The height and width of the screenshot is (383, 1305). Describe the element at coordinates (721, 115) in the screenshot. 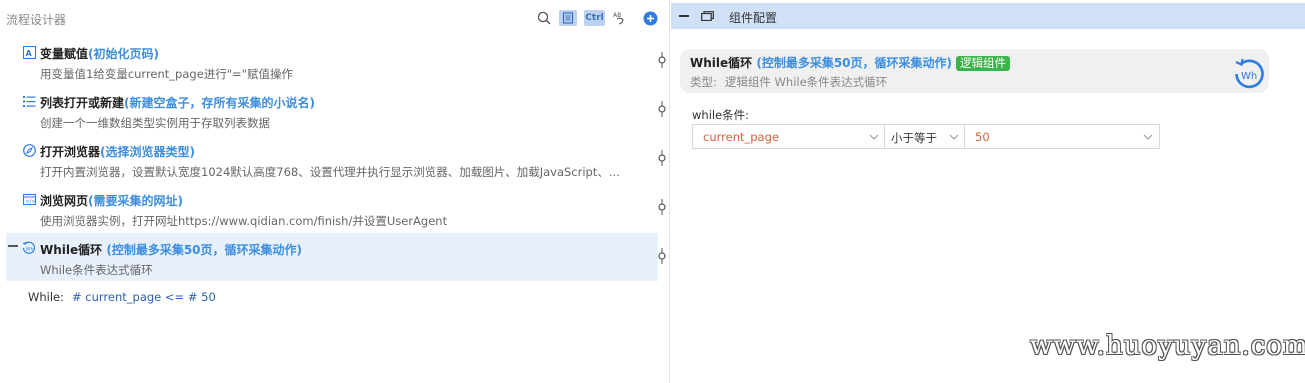

I see `while-condition-label: while条件:` at that location.